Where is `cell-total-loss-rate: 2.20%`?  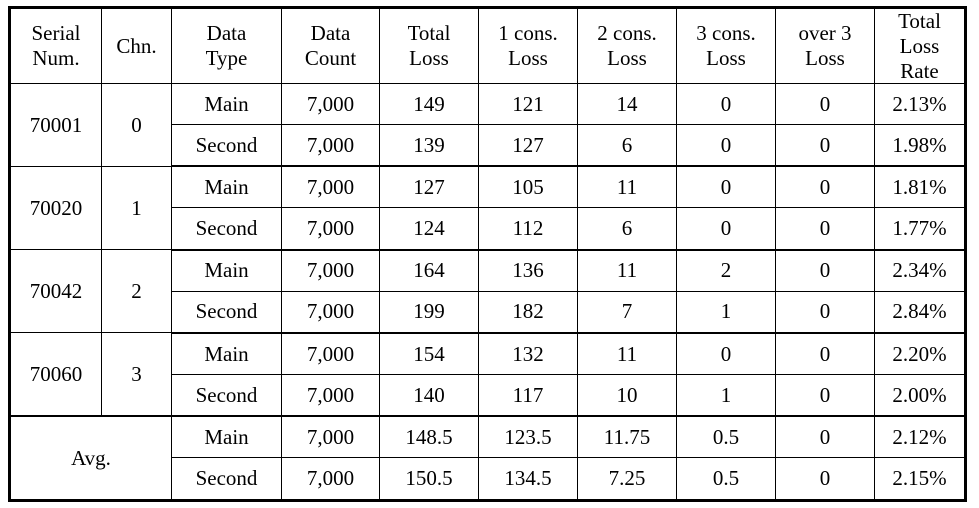
cell-total-loss-rate: 2.20% is located at coordinates (920, 354).